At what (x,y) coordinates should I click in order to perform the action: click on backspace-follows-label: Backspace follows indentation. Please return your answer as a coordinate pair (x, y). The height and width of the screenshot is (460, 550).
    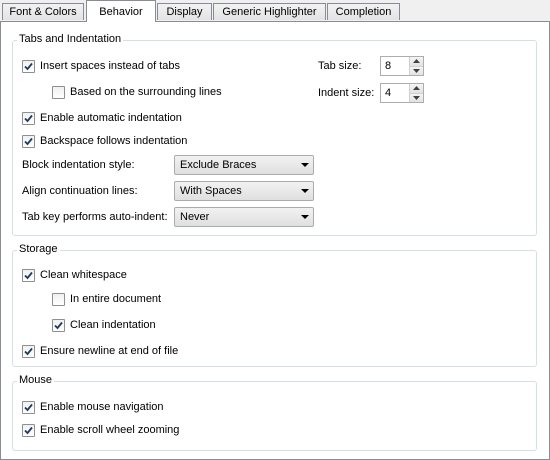
    Looking at the image, I should click on (114, 141).